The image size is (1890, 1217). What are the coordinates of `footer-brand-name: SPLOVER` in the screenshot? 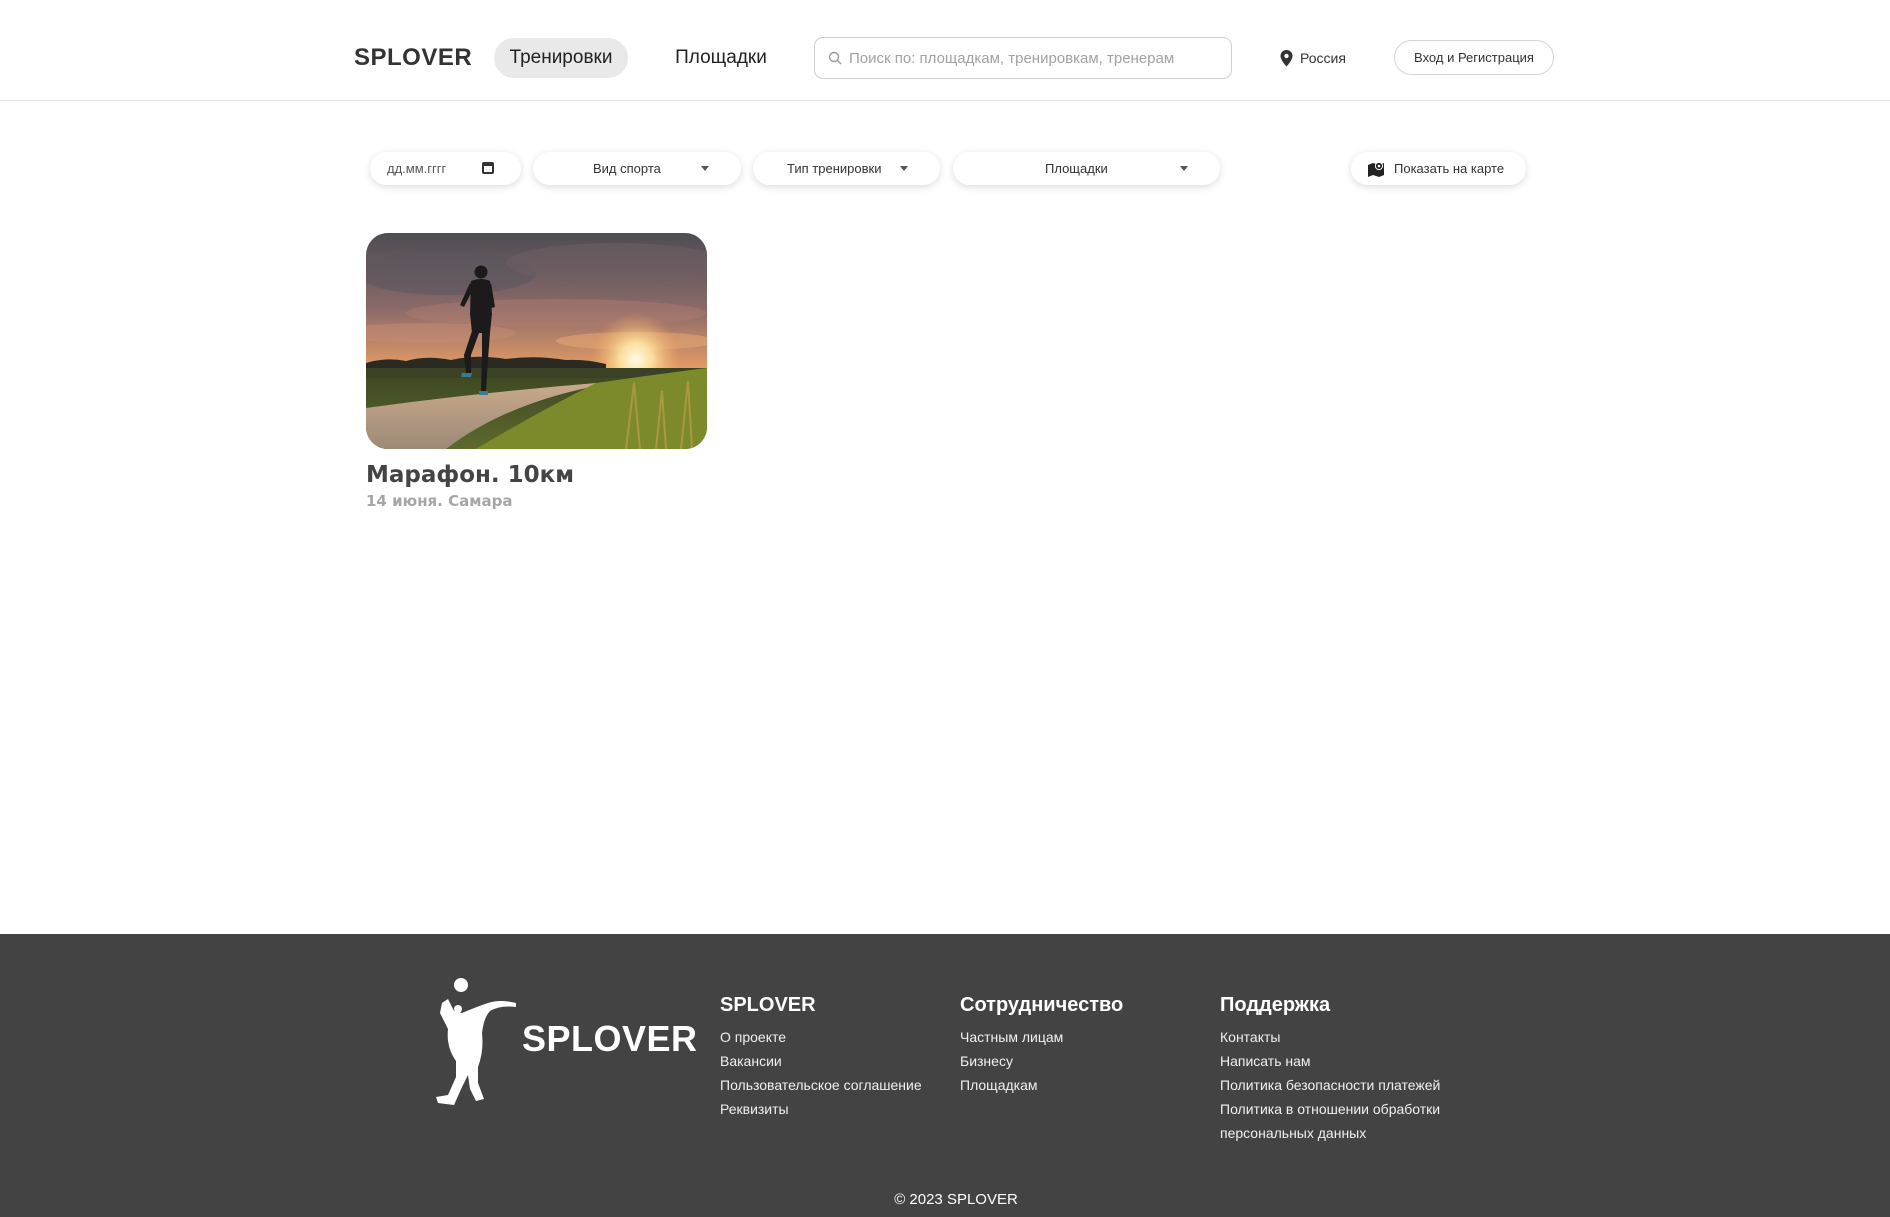 It's located at (610, 1038).